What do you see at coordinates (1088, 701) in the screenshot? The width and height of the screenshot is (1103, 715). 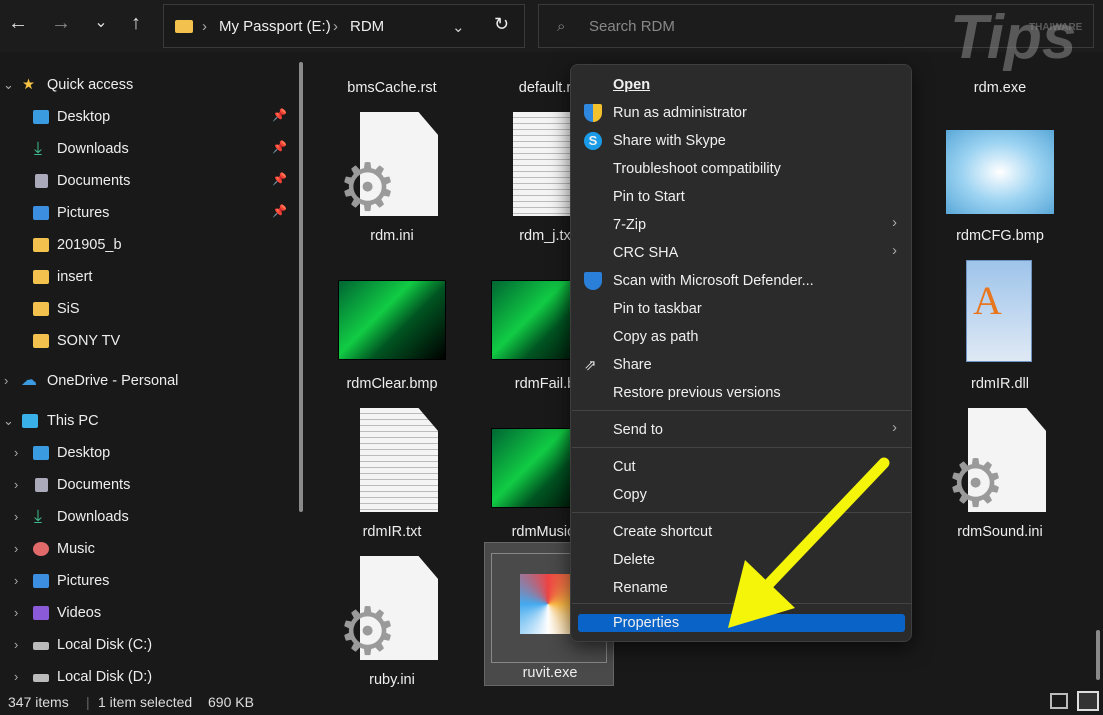 I see `large-icons-view-button` at bounding box center [1088, 701].